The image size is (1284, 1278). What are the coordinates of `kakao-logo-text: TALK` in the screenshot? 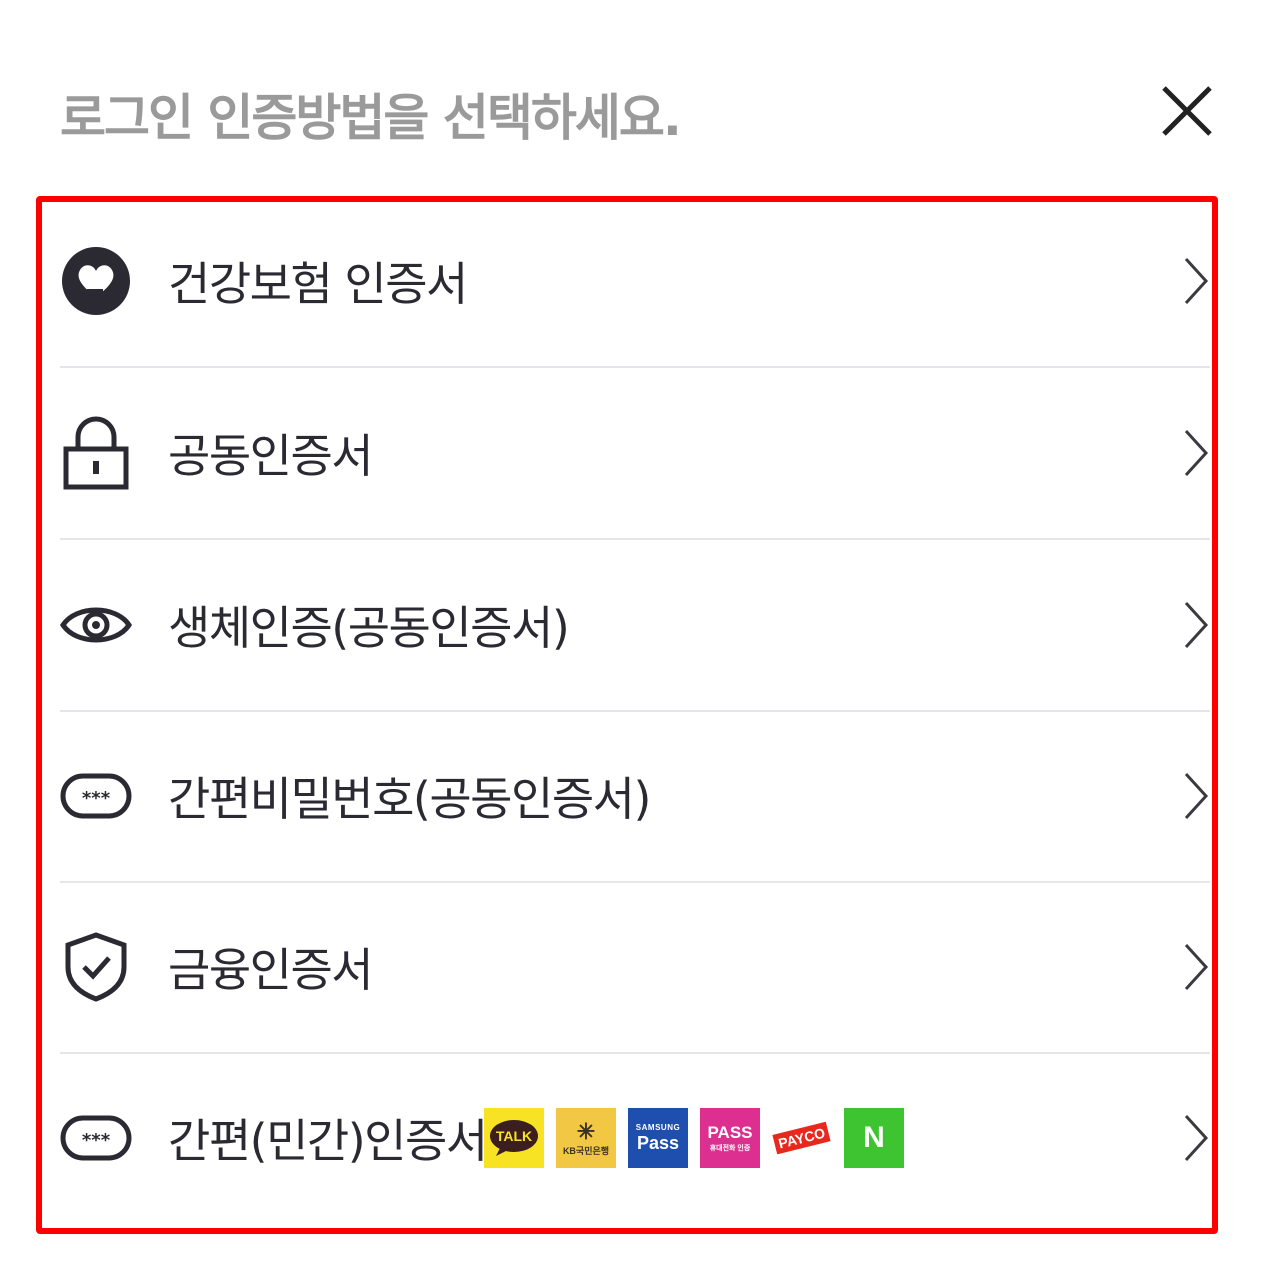 It's located at (514, 1136).